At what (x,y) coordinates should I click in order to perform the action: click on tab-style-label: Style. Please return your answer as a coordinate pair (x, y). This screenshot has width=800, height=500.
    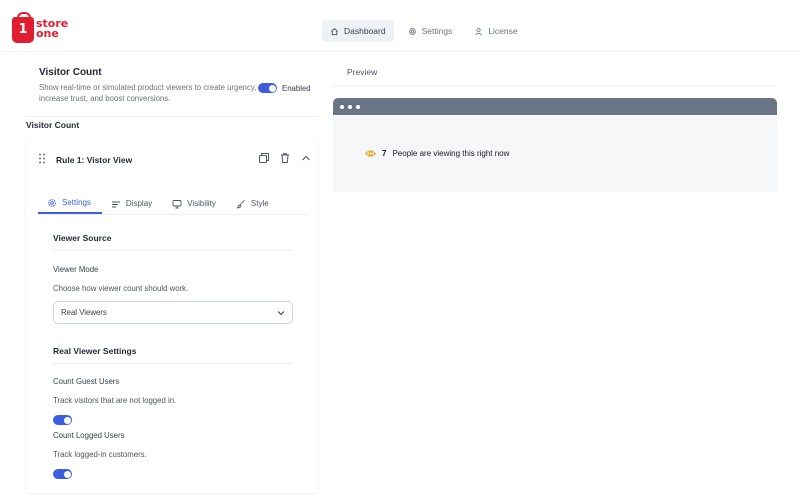
    Looking at the image, I should click on (259, 203).